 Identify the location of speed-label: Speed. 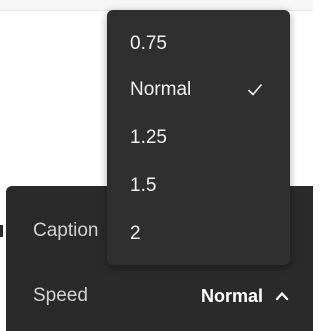
(60, 295).